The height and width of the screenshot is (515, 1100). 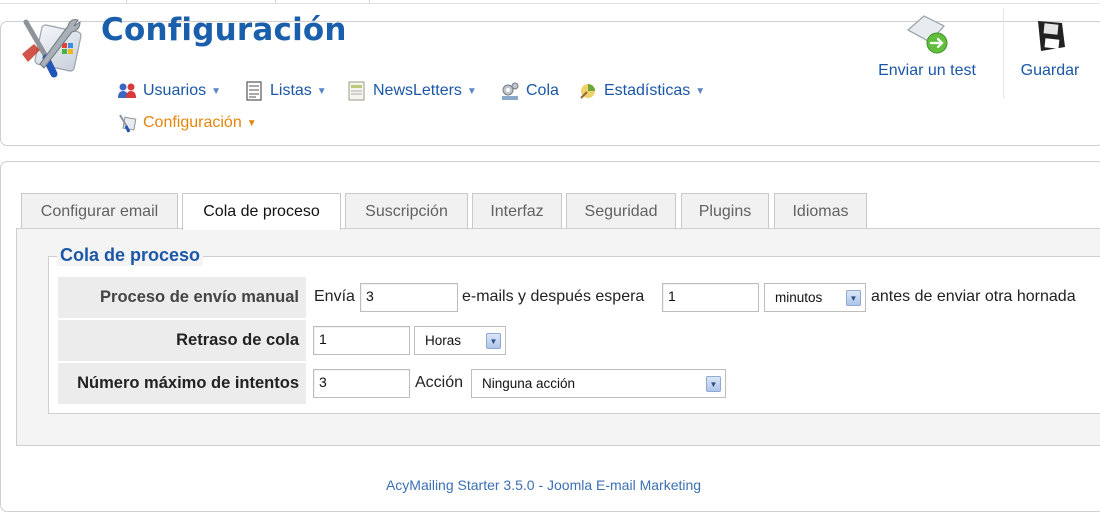 I want to click on wait-unit-select: minutos ▼, so click(x=815, y=297).